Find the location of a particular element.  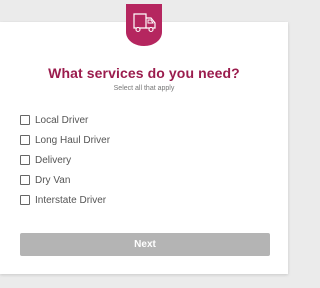

option-label: Dry Van is located at coordinates (53, 180).